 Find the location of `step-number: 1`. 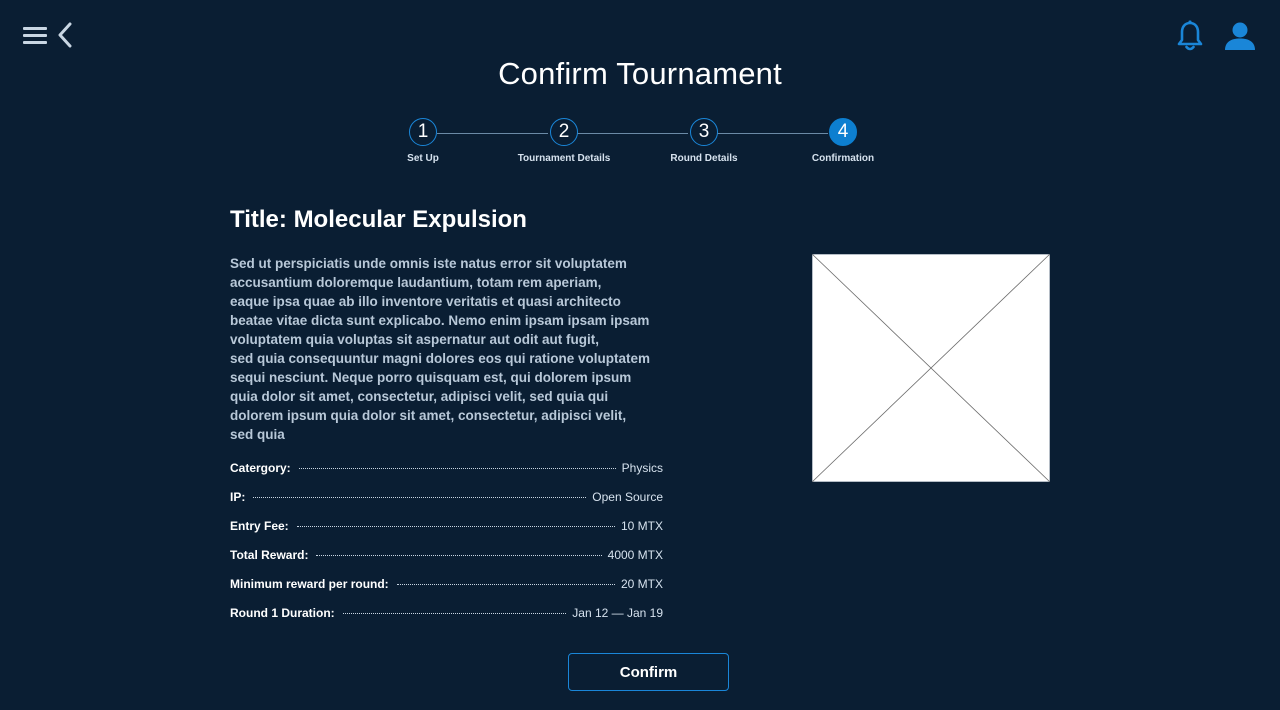

step-number: 1 is located at coordinates (423, 132).